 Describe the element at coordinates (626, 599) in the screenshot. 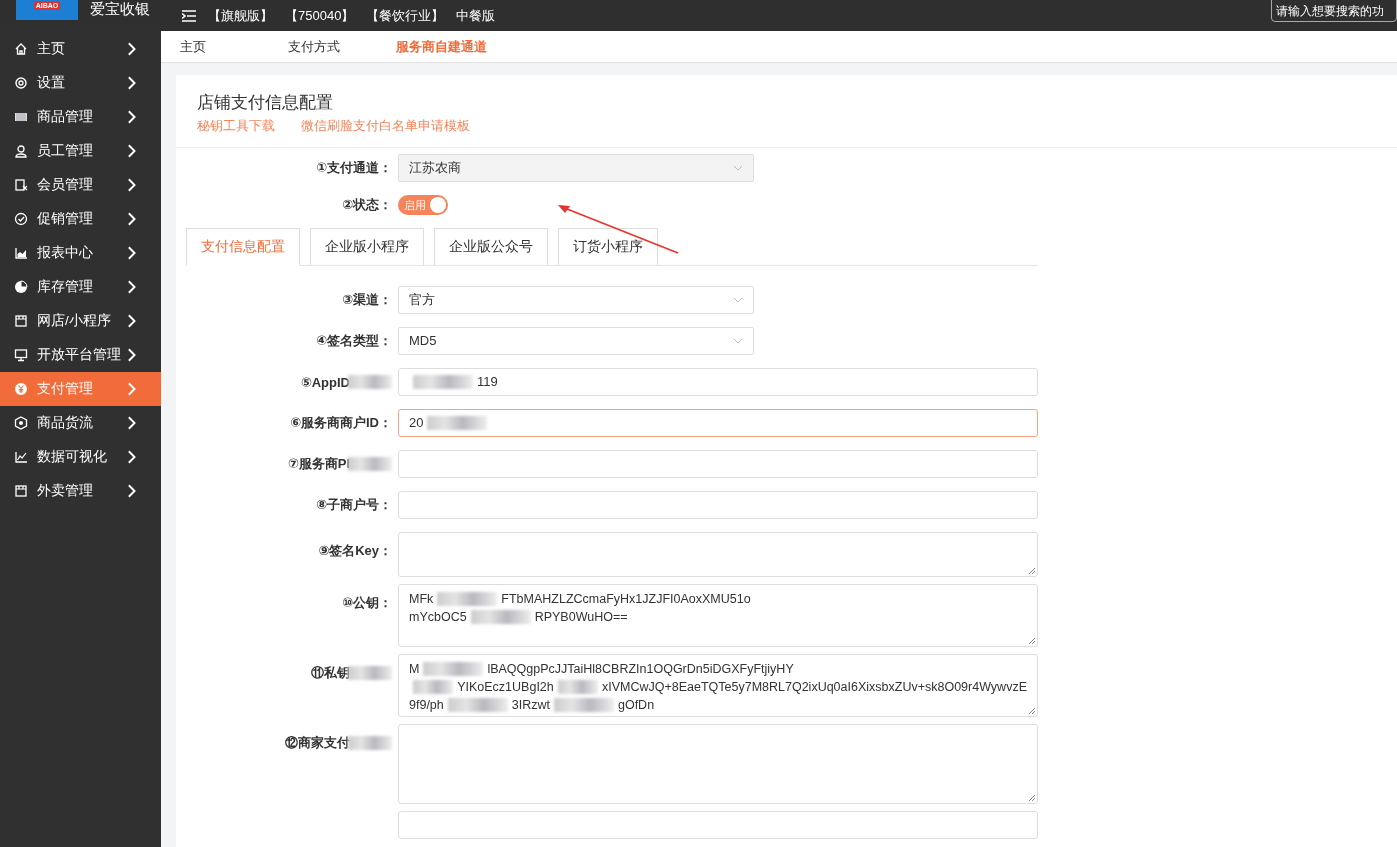

I see `field-value: FTbMAHZLZCcmaFyHx1JZJFI0AoxXMU51o` at that location.